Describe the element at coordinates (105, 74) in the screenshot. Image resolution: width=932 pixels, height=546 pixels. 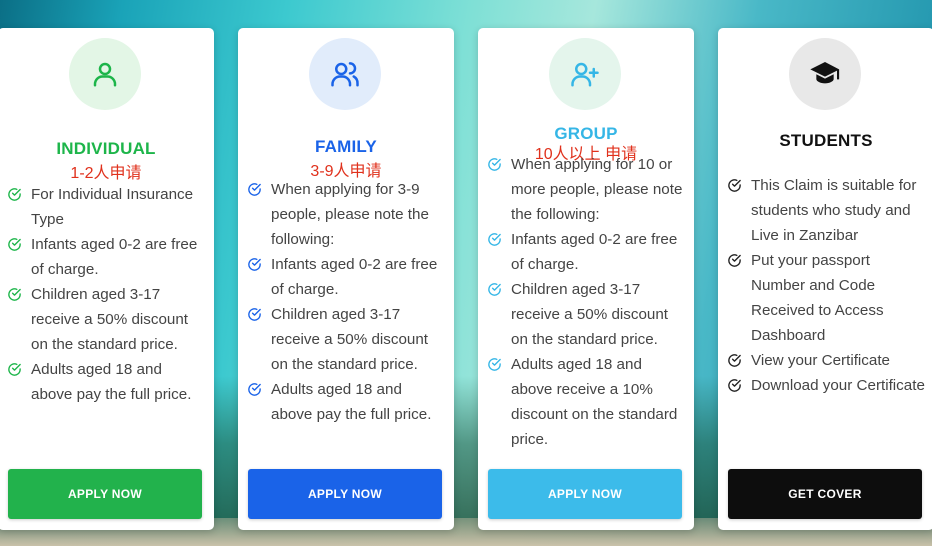
I see `person-icon` at that location.